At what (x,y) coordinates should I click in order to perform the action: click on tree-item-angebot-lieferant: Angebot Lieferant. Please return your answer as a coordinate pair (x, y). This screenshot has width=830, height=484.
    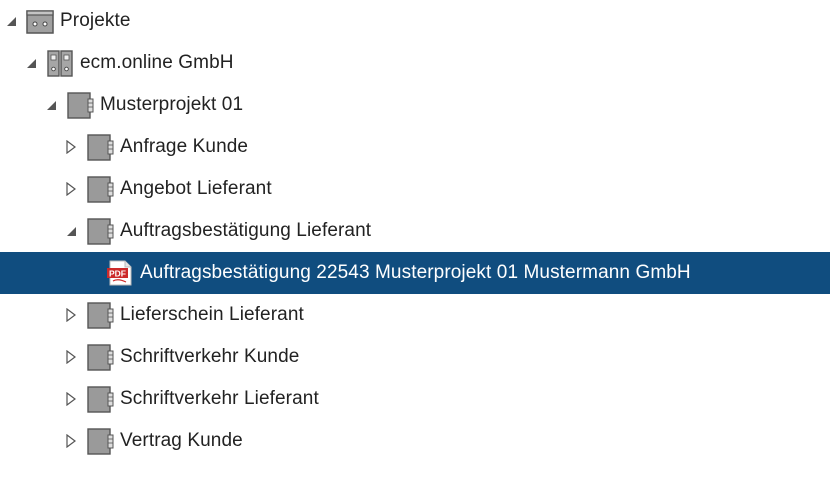
    Looking at the image, I should click on (415, 189).